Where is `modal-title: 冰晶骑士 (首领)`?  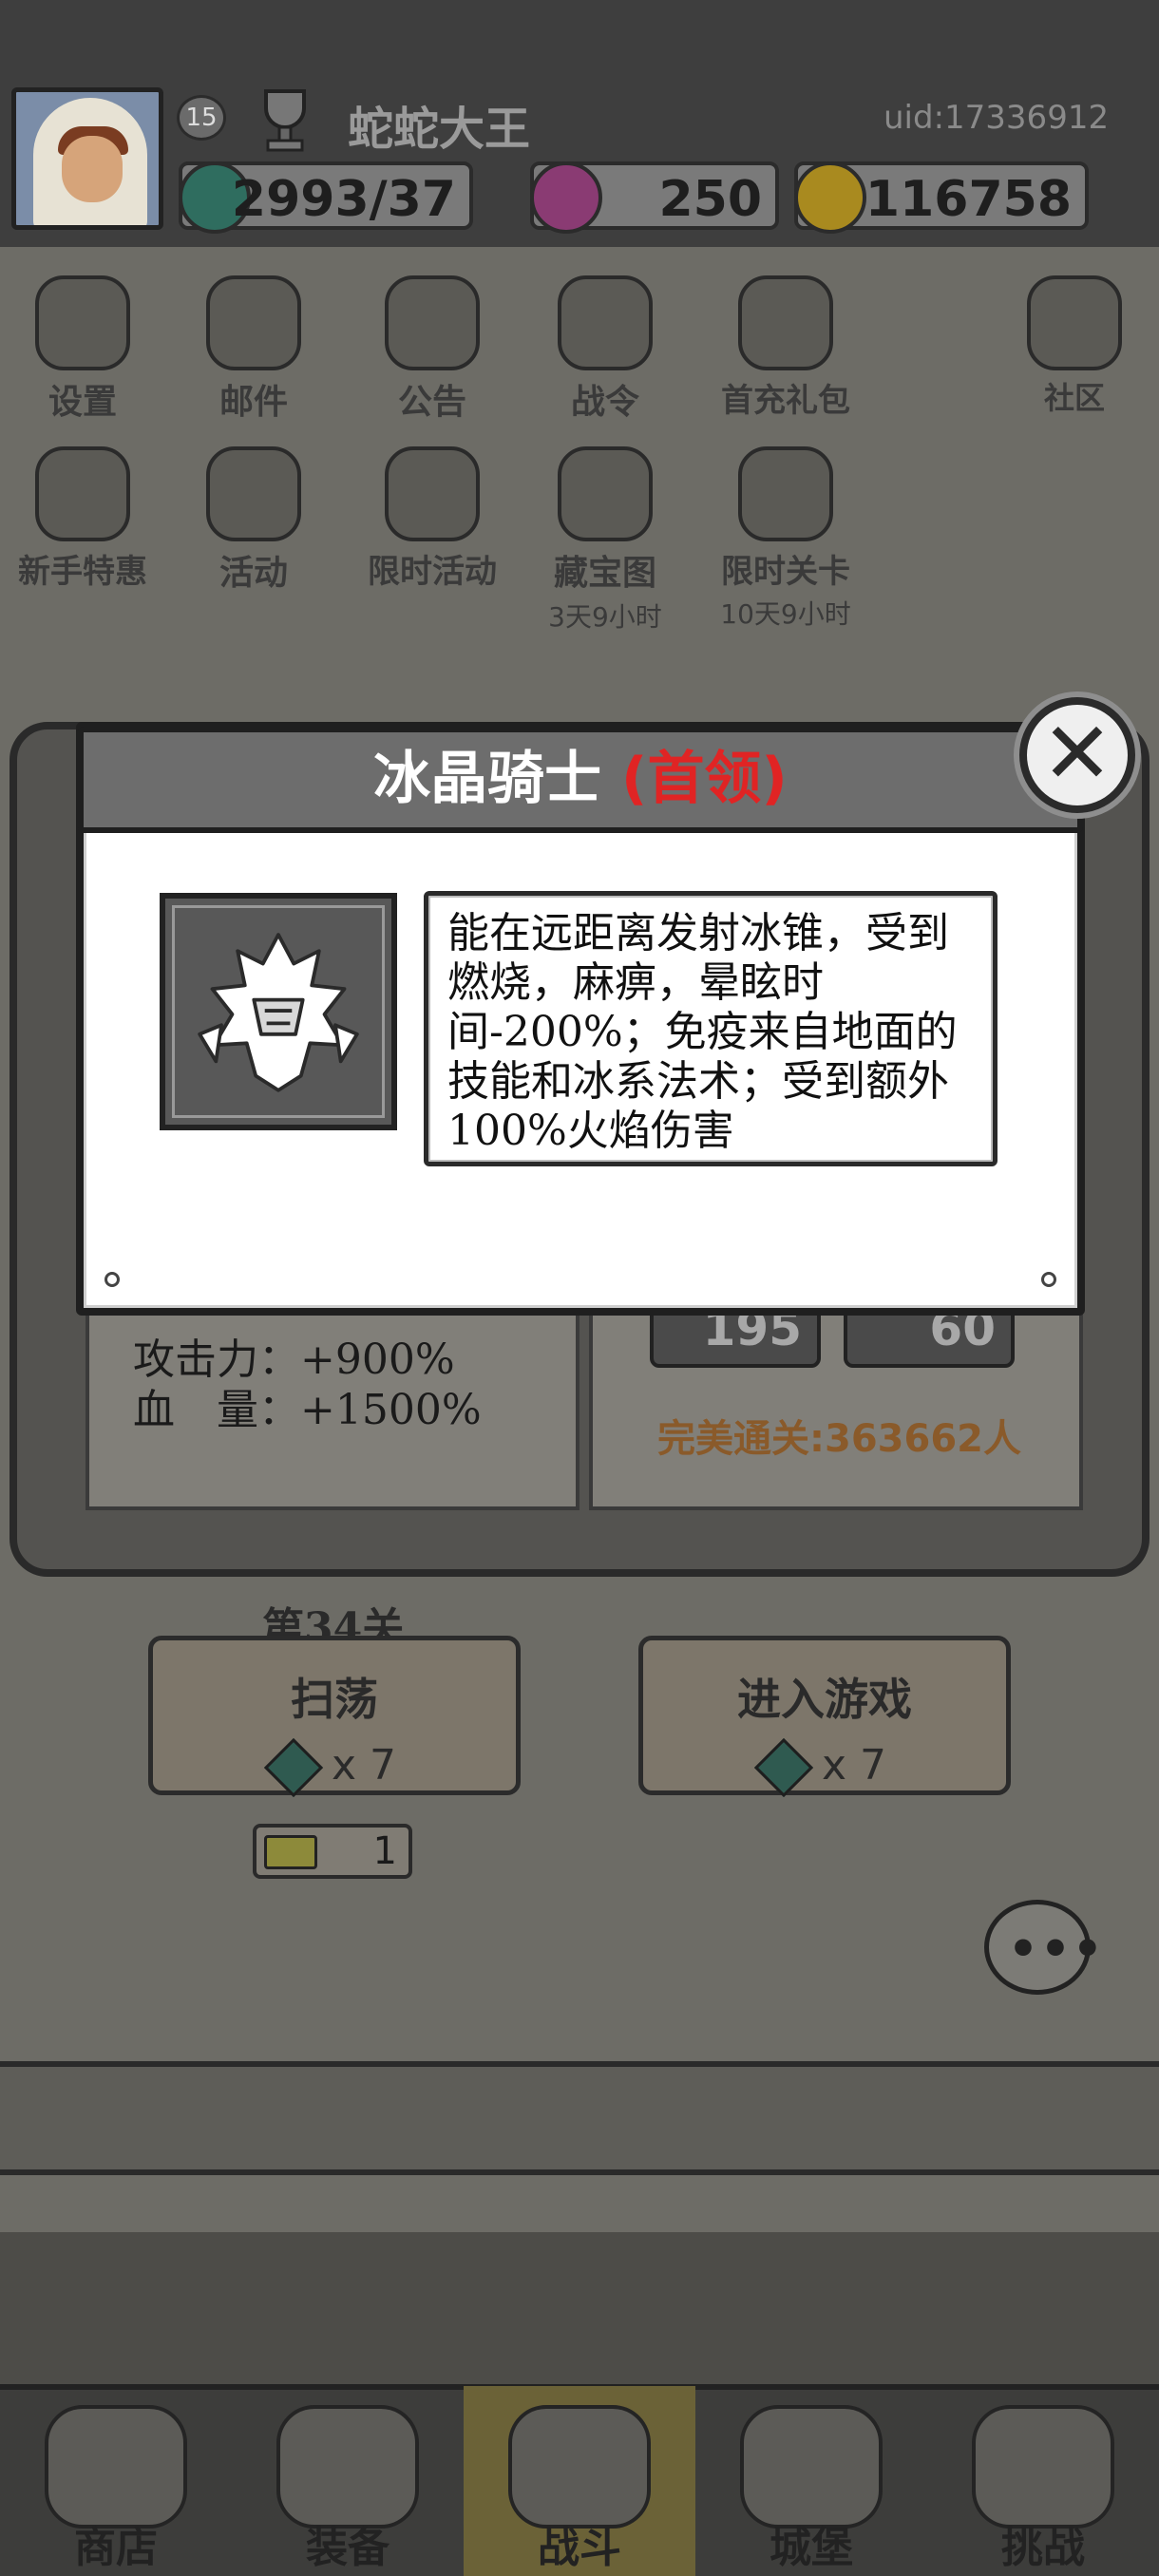 modal-title: 冰晶骑士 (首领) is located at coordinates (580, 778).